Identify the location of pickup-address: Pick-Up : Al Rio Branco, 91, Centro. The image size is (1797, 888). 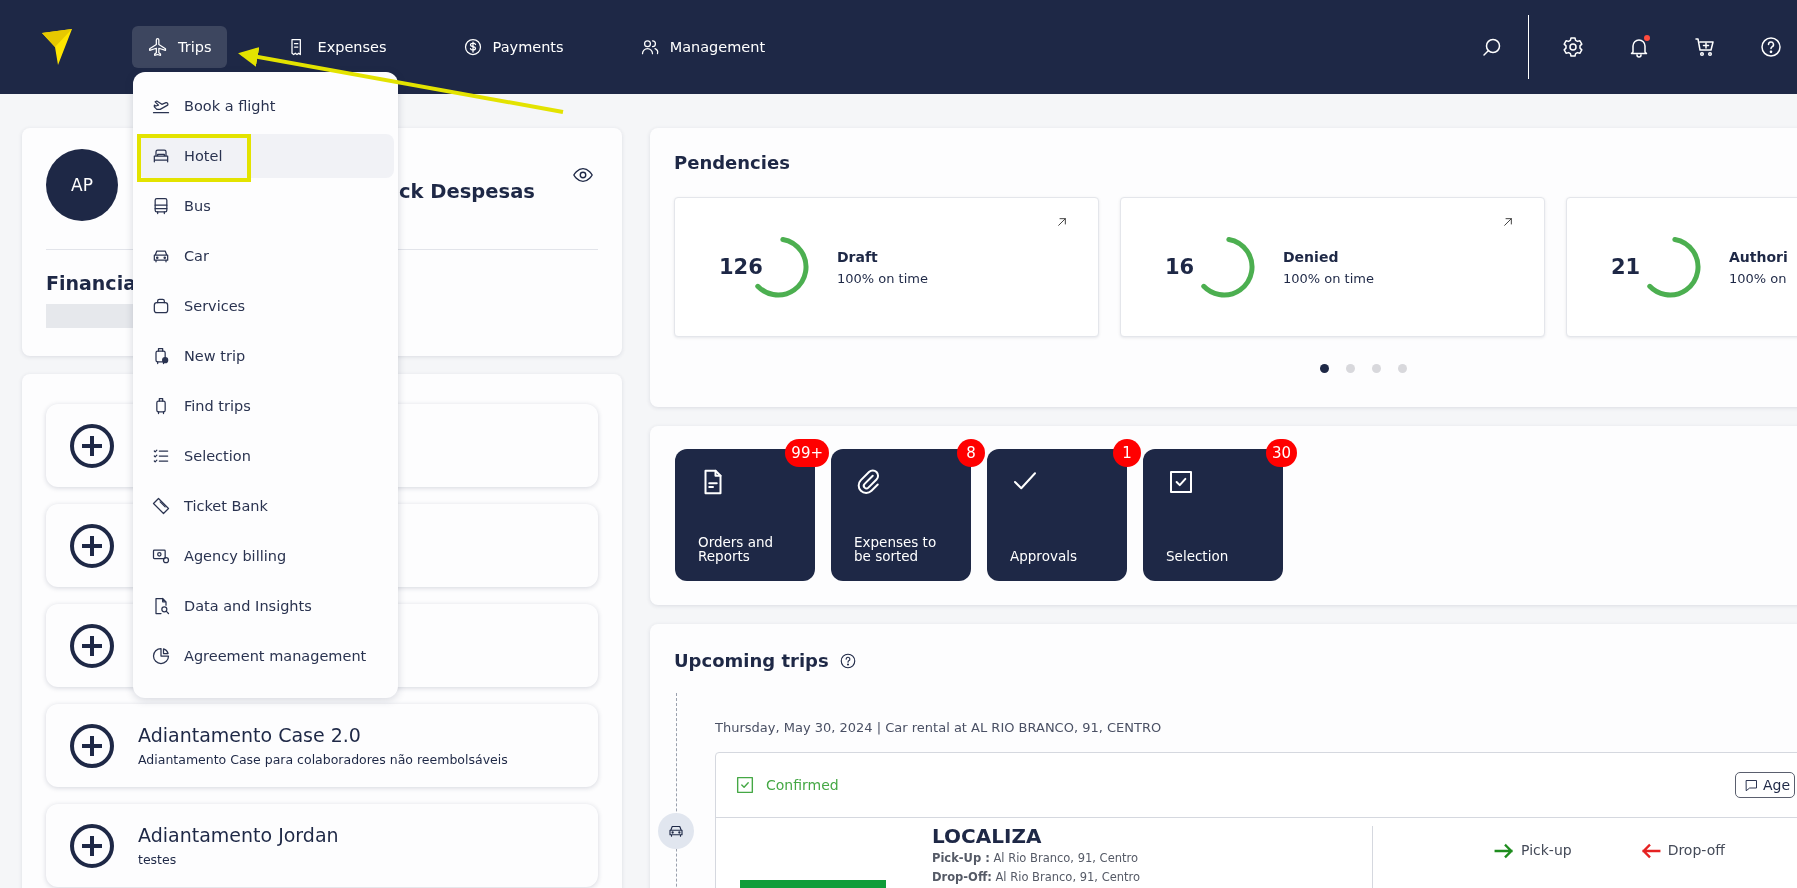
(1035, 858).